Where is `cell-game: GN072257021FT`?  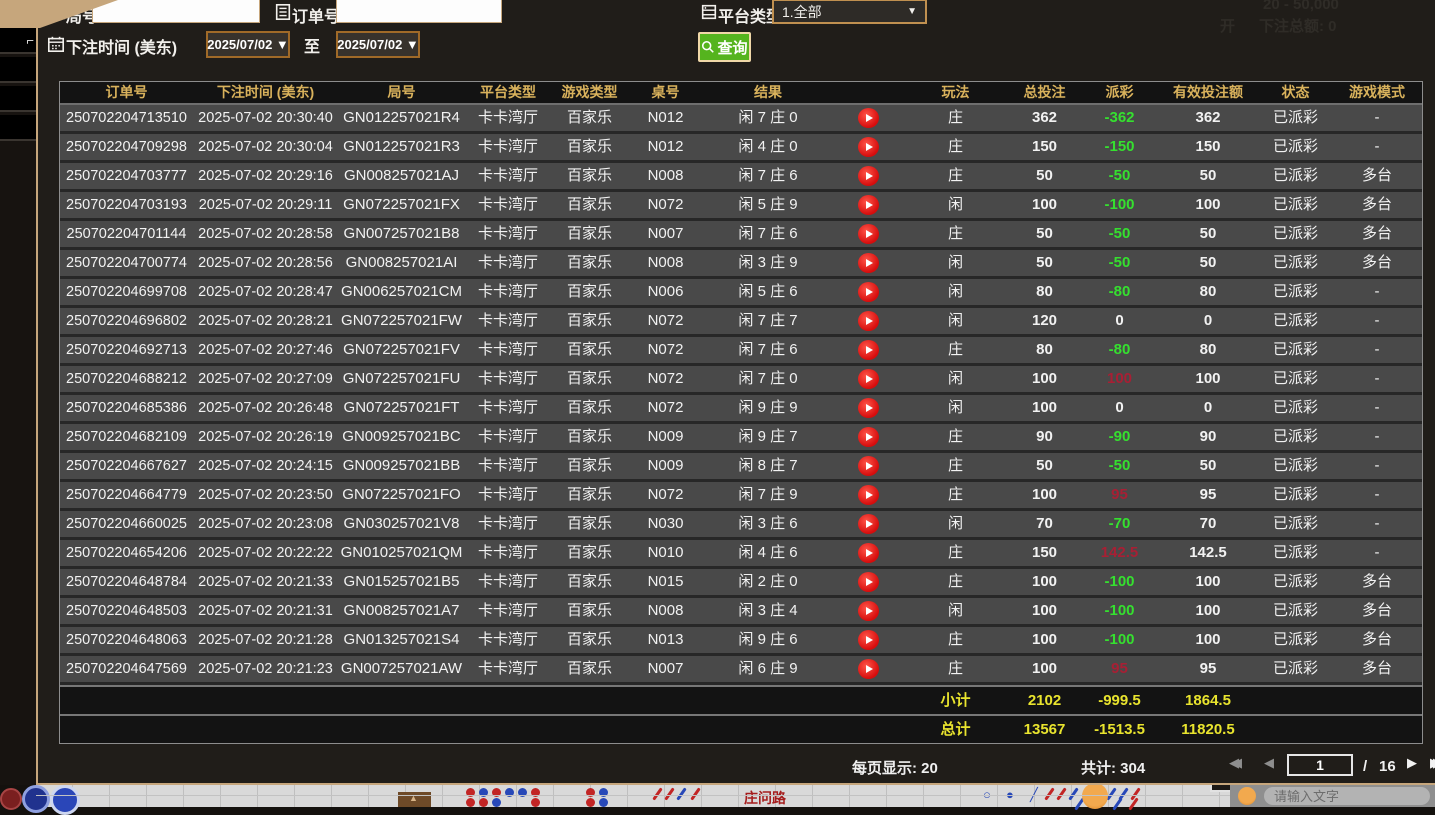 cell-game: GN072257021FT is located at coordinates (401, 408).